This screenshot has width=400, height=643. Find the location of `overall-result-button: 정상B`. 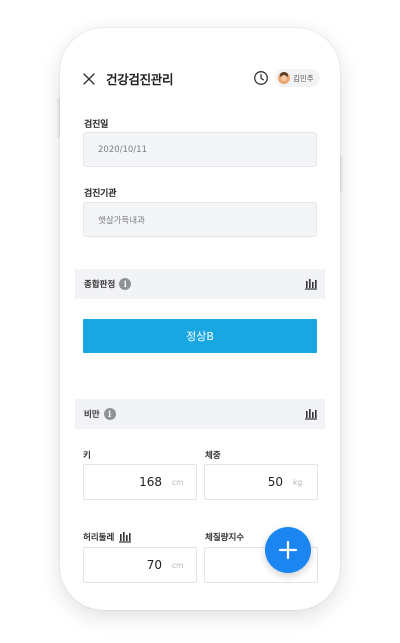

overall-result-button: 정상B is located at coordinates (200, 336).